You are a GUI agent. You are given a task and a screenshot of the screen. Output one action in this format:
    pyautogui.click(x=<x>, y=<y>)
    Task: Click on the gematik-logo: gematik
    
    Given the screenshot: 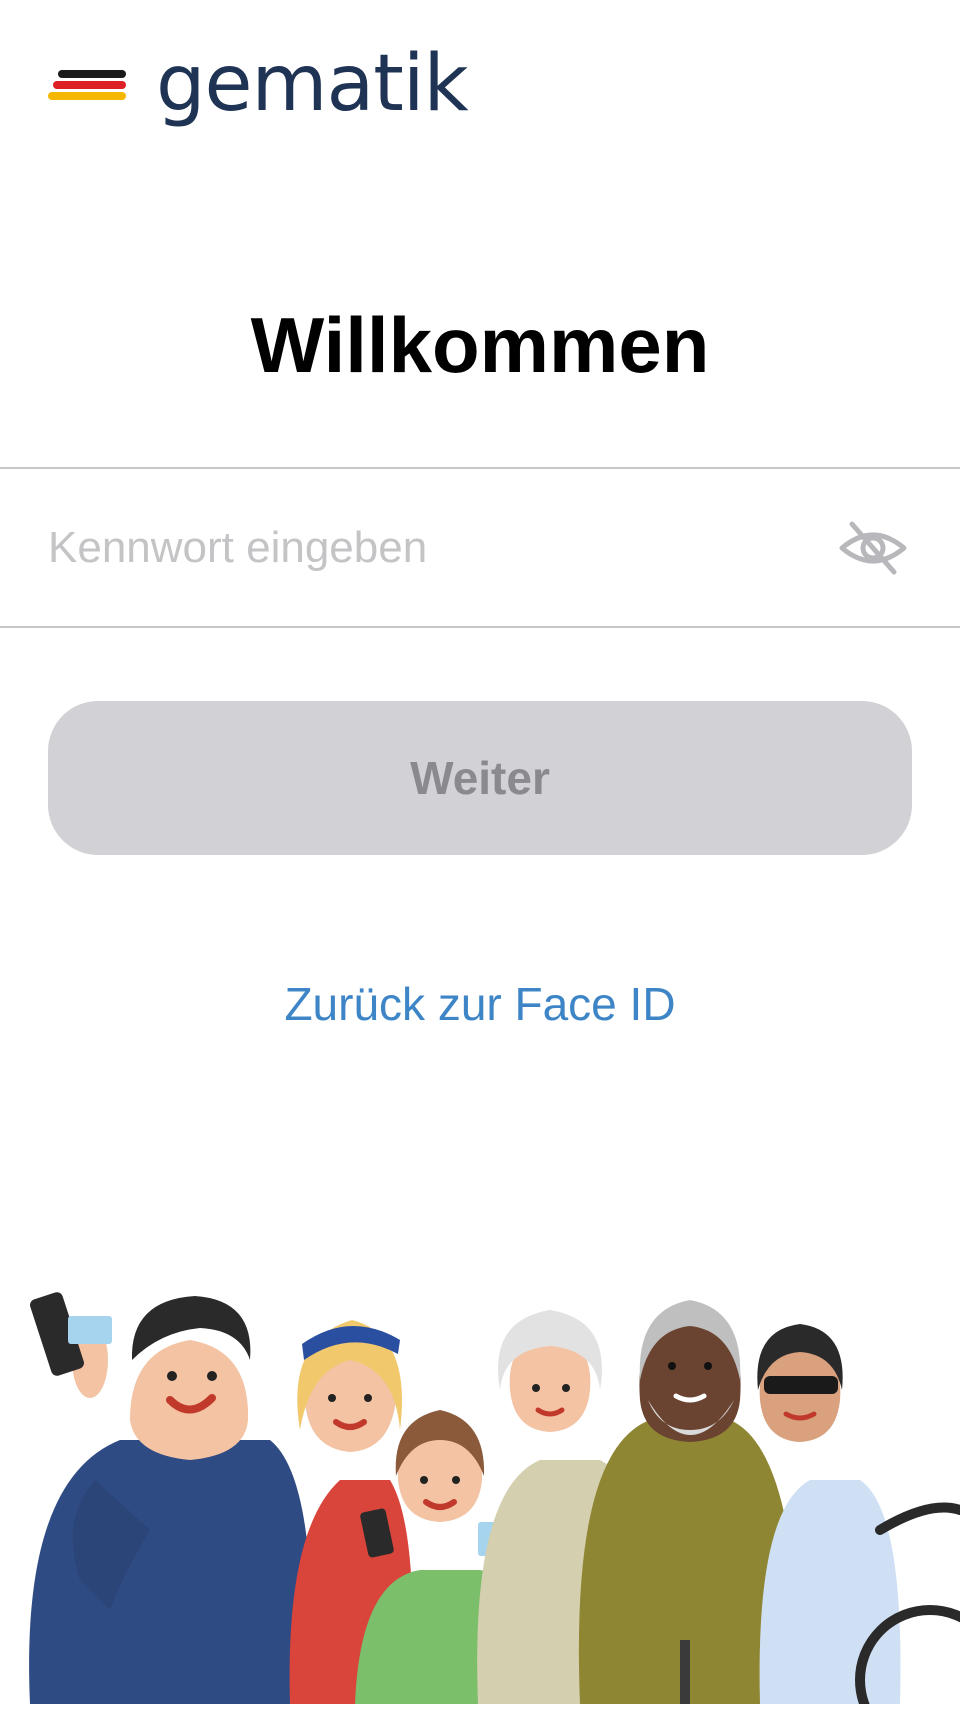 What is the action you would take?
    pyautogui.click(x=258, y=84)
    